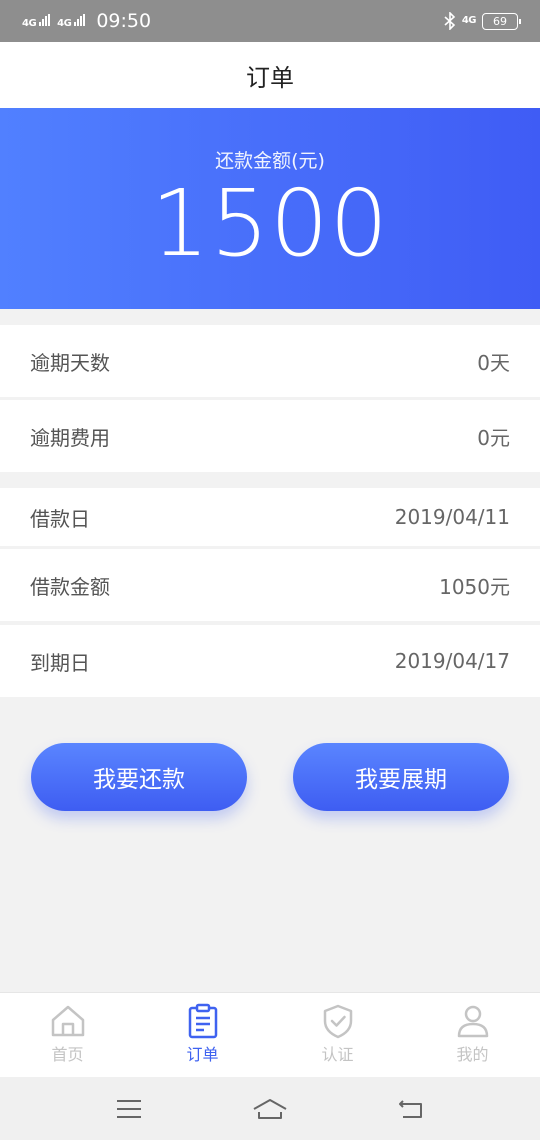 The height and width of the screenshot is (1140, 540). What do you see at coordinates (202, 1054) in the screenshot?
I see `tab-label: 订单` at bounding box center [202, 1054].